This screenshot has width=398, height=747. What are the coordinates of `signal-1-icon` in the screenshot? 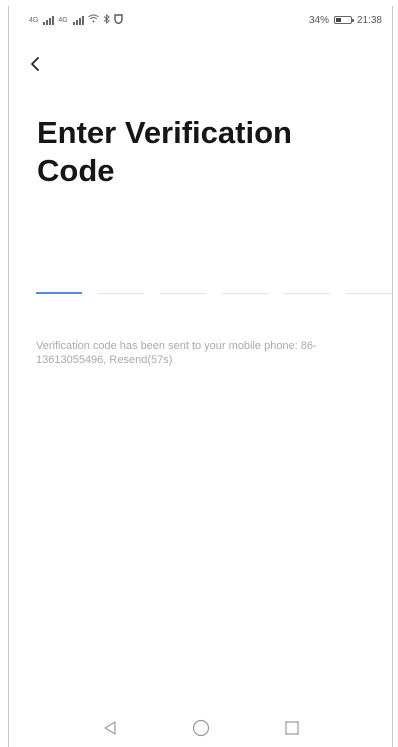 It's located at (49, 20).